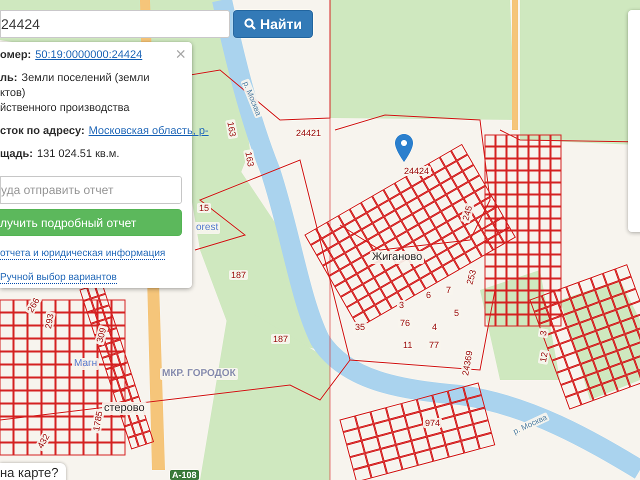 The width and height of the screenshot is (640, 480). I want to click on map-label: 974, so click(432, 423).